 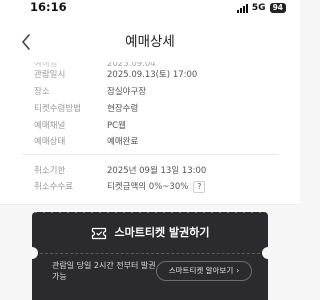 I want to click on chevron-right-icon: ›, so click(x=238, y=270).